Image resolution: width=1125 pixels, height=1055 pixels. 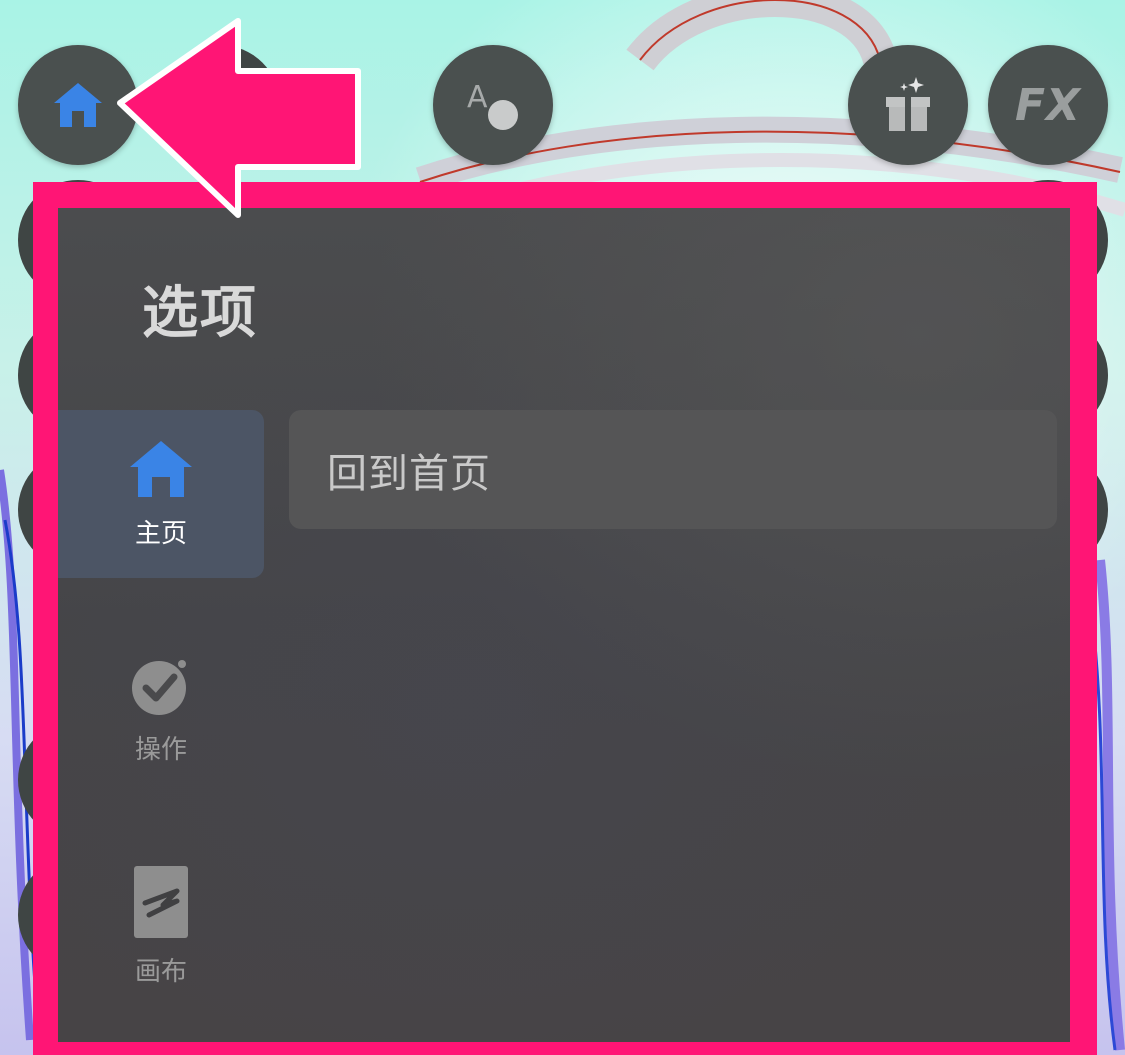 I want to click on gift-button, so click(x=908, y=105).